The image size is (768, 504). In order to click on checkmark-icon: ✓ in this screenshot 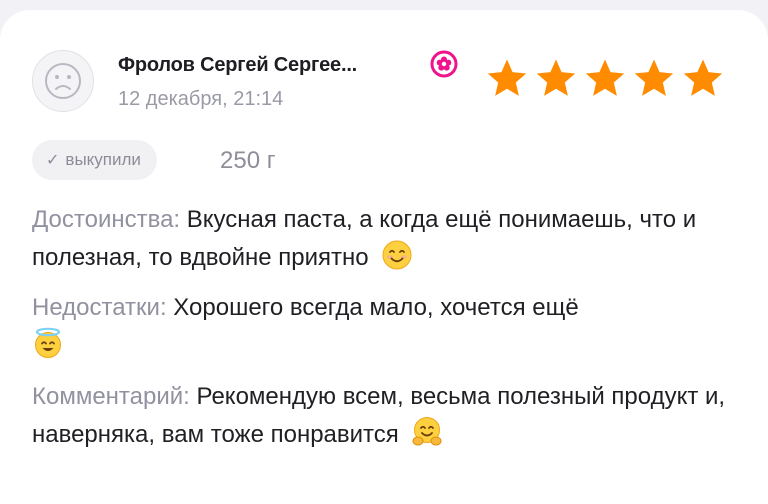, I will do `click(53, 160)`.